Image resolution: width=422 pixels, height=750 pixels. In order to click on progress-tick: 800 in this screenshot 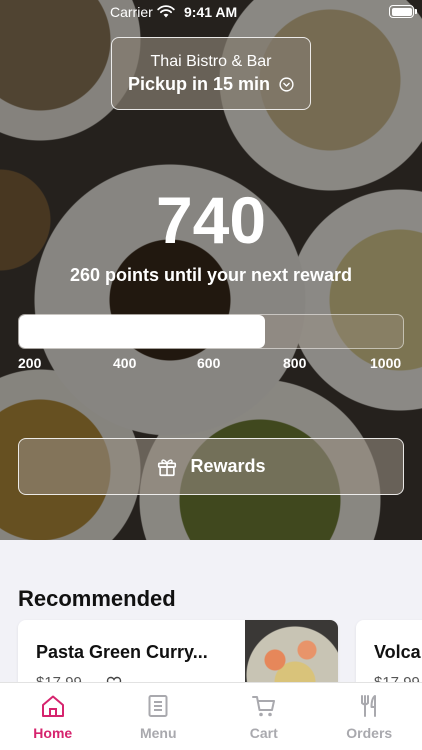, I will do `click(295, 363)`.